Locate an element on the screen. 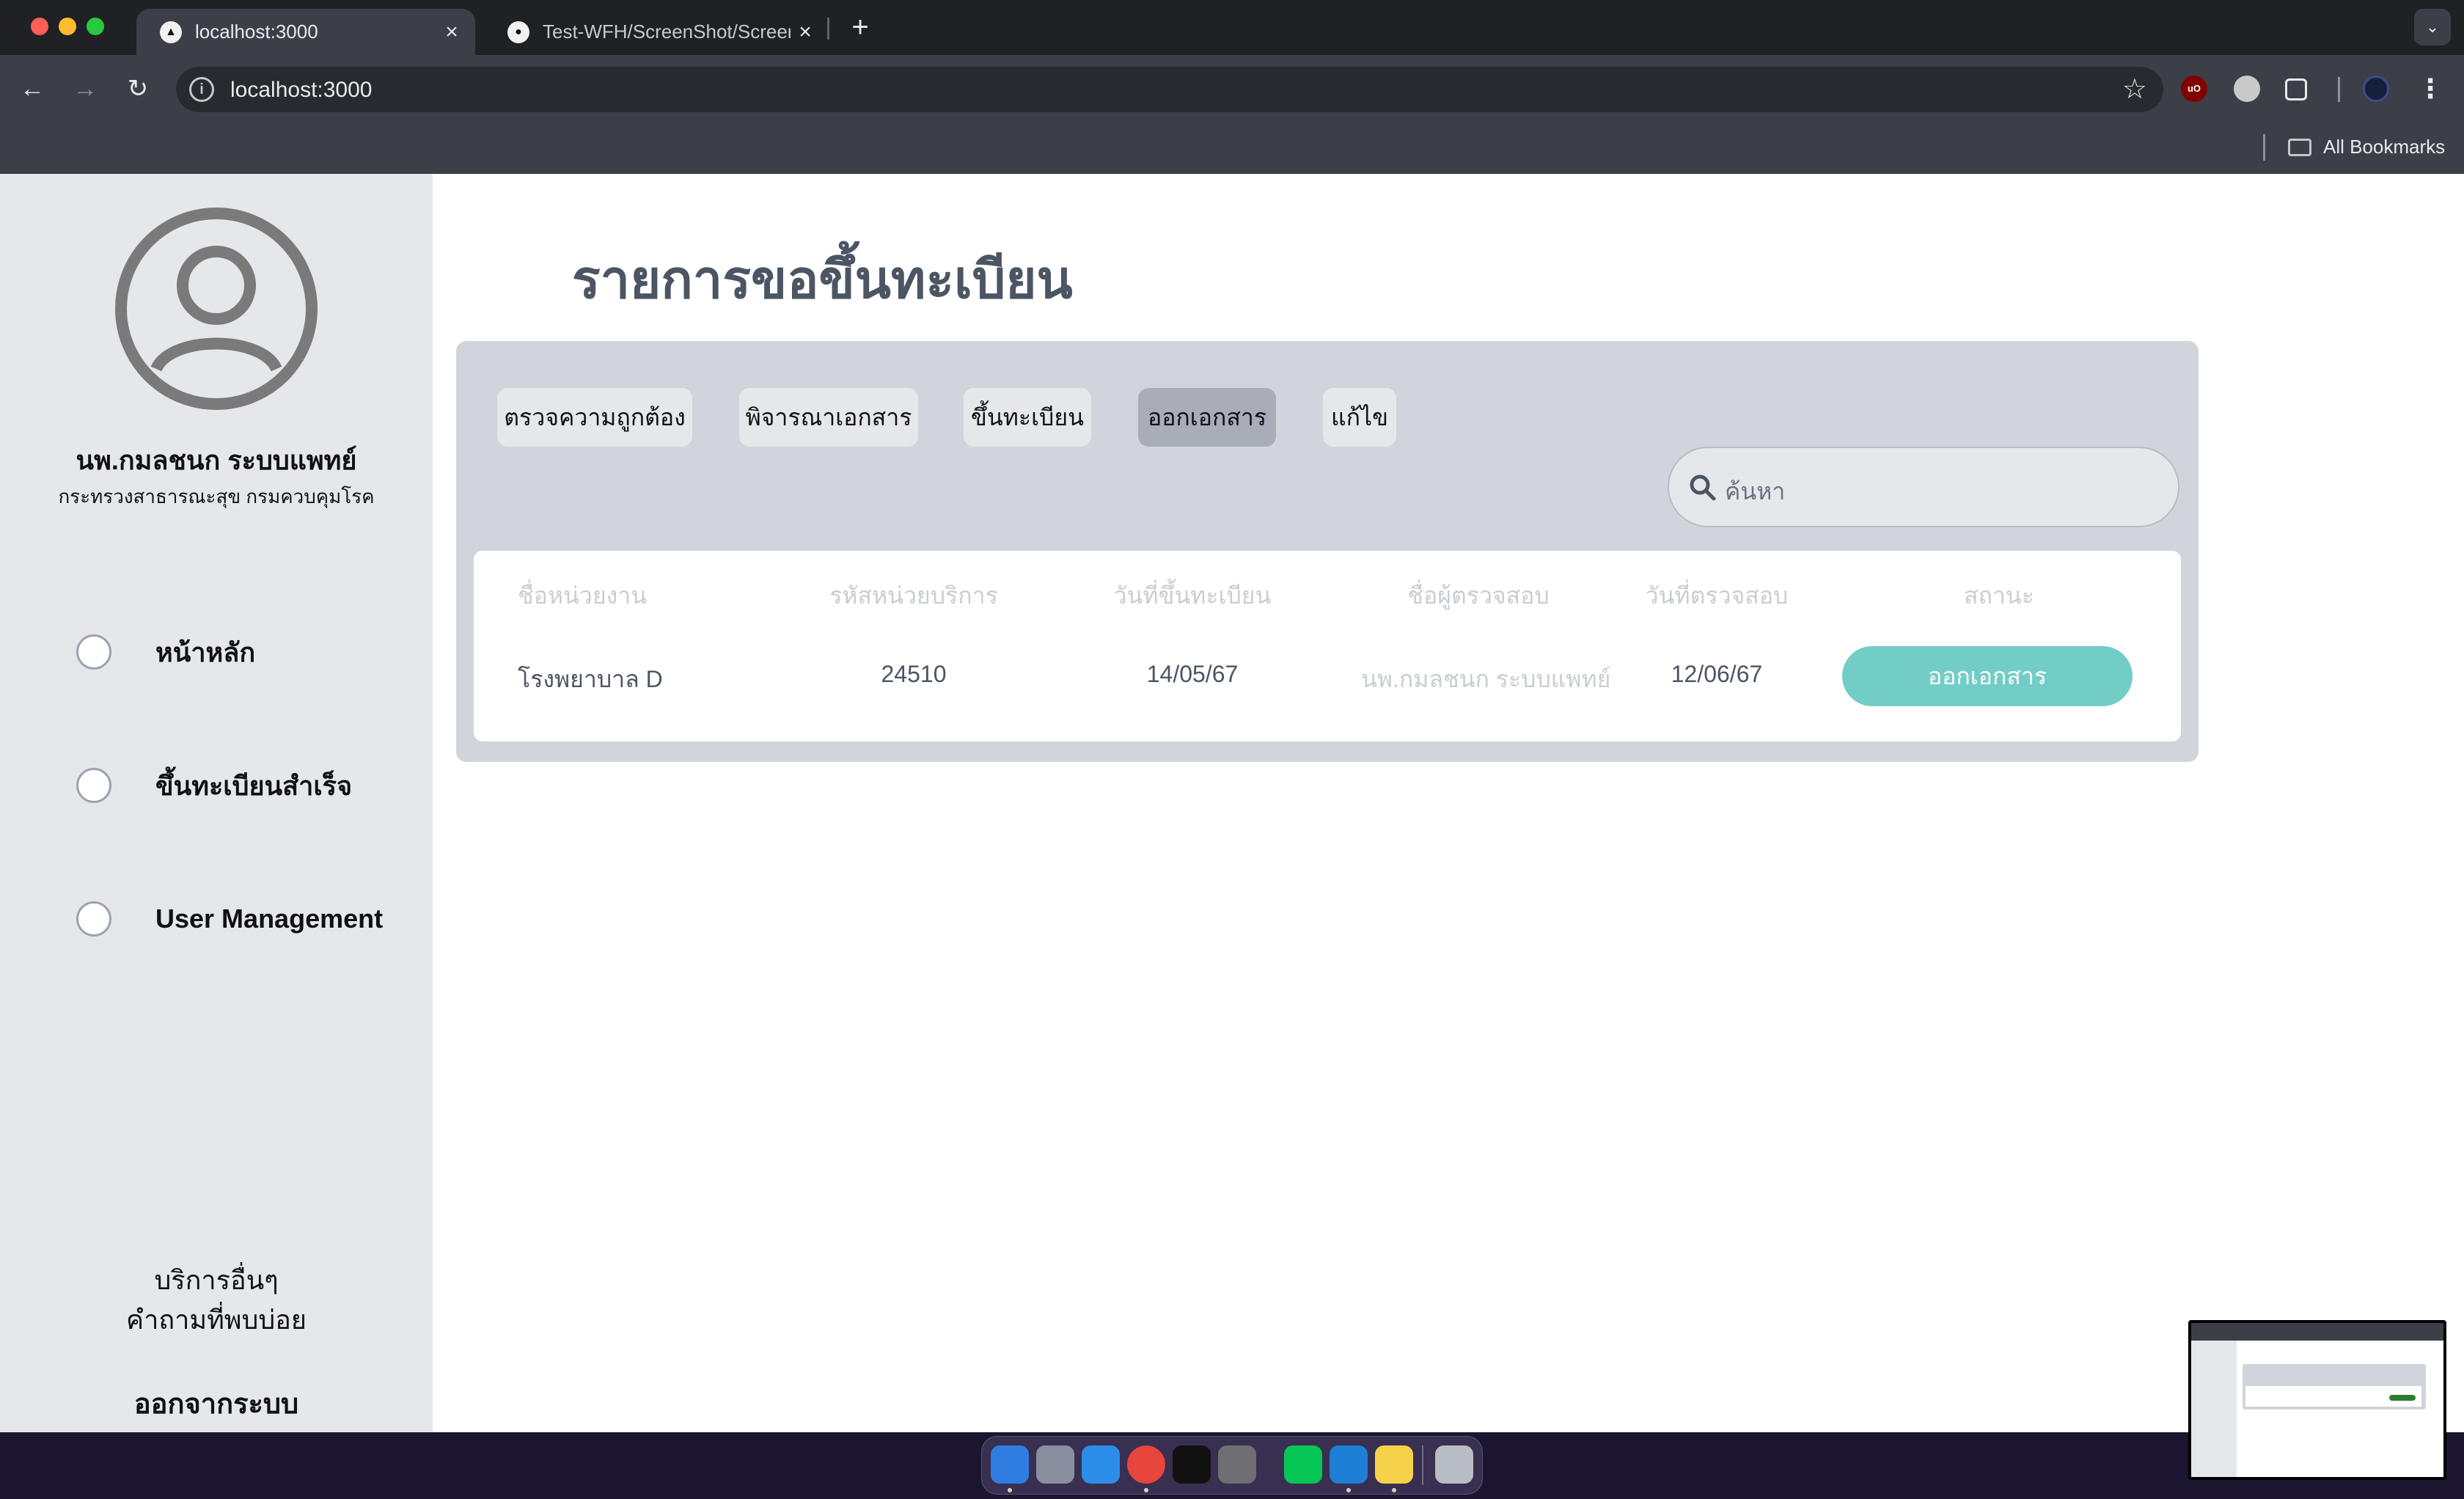 Image resolution: width=2464 pixels, height=1499 pixels. vscode-icon is located at coordinates (1349, 1464).